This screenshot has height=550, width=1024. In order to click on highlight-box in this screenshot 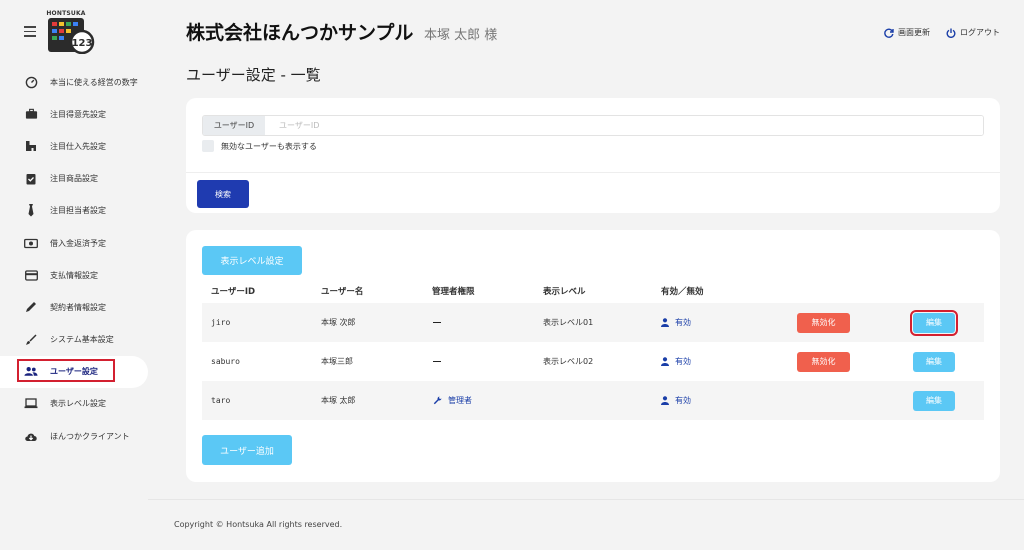, I will do `click(66, 370)`.